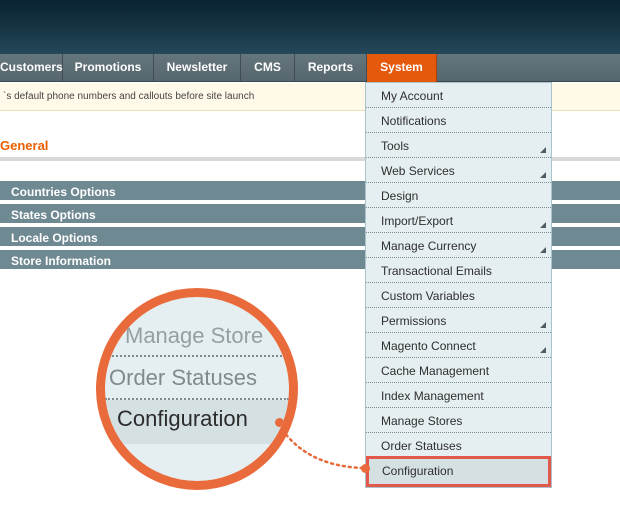 This screenshot has height=517, width=620. Describe the element at coordinates (365, 468) in the screenshot. I see `callout-end-dot` at that location.